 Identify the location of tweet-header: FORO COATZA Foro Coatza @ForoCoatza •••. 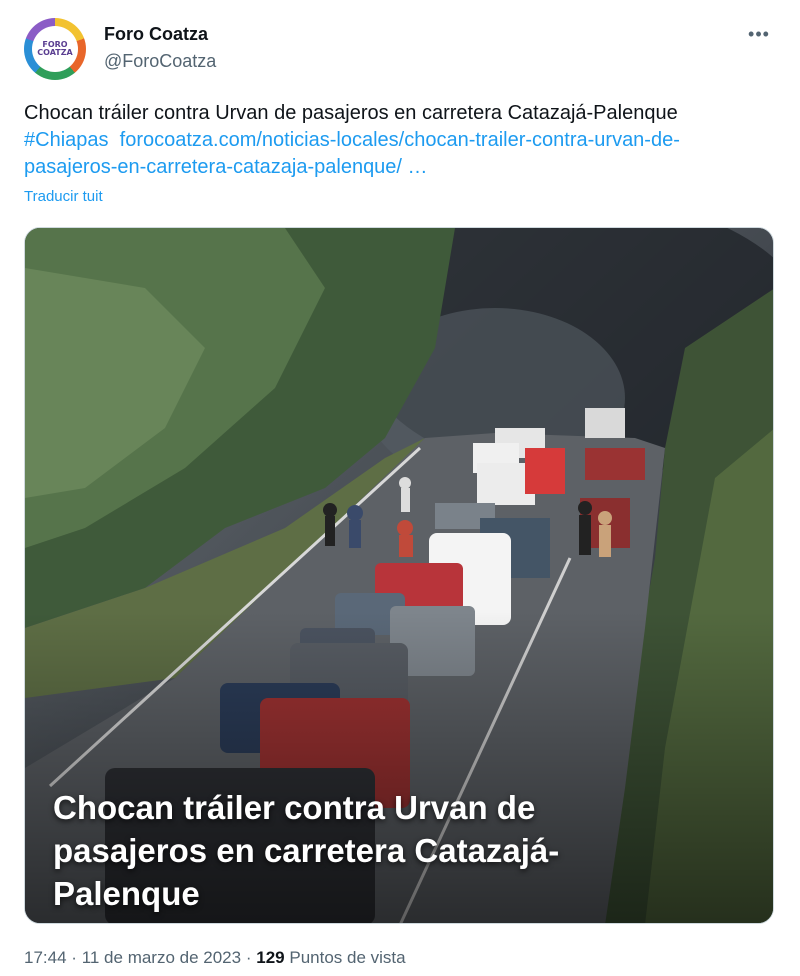
(400, 50).